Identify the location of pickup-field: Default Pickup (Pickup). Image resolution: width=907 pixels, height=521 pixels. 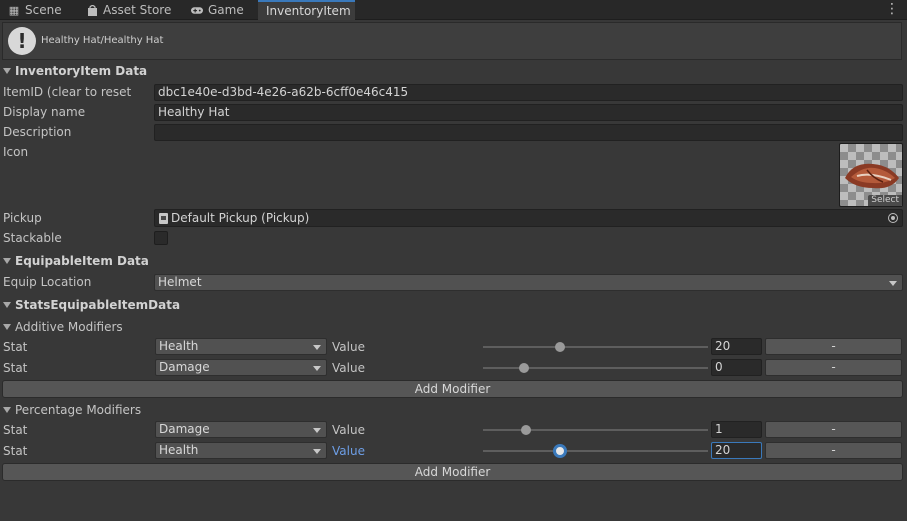
(528, 218).